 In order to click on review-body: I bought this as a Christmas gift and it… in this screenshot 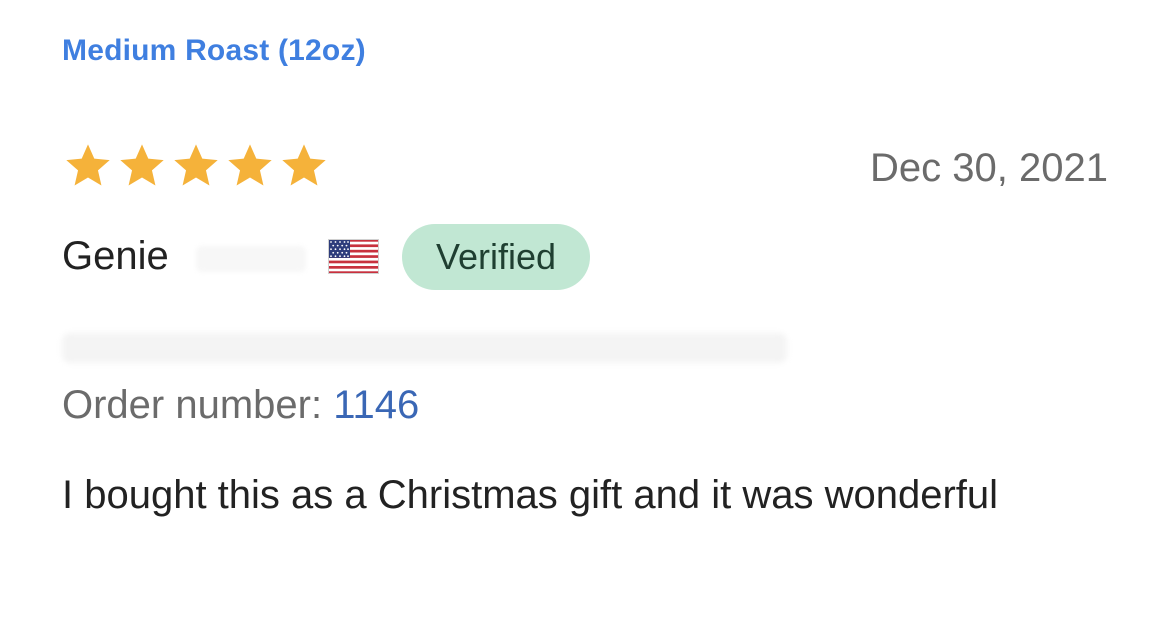, I will do `click(530, 495)`.